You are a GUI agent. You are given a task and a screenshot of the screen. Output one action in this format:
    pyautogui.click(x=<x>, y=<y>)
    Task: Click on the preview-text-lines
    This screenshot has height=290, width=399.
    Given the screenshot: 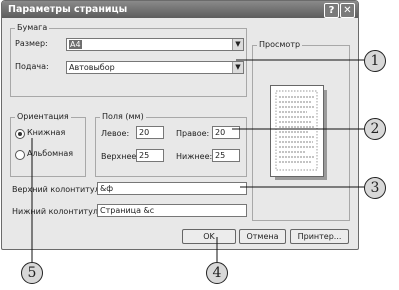 What is the action you would take?
    pyautogui.click(x=296, y=130)
    